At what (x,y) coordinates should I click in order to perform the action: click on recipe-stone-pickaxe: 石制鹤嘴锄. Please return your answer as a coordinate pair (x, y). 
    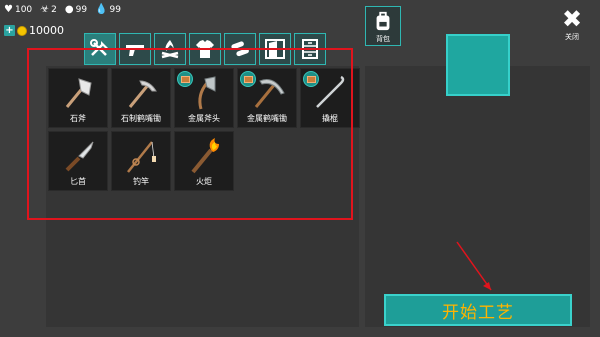
    Looking at the image, I should click on (141, 98).